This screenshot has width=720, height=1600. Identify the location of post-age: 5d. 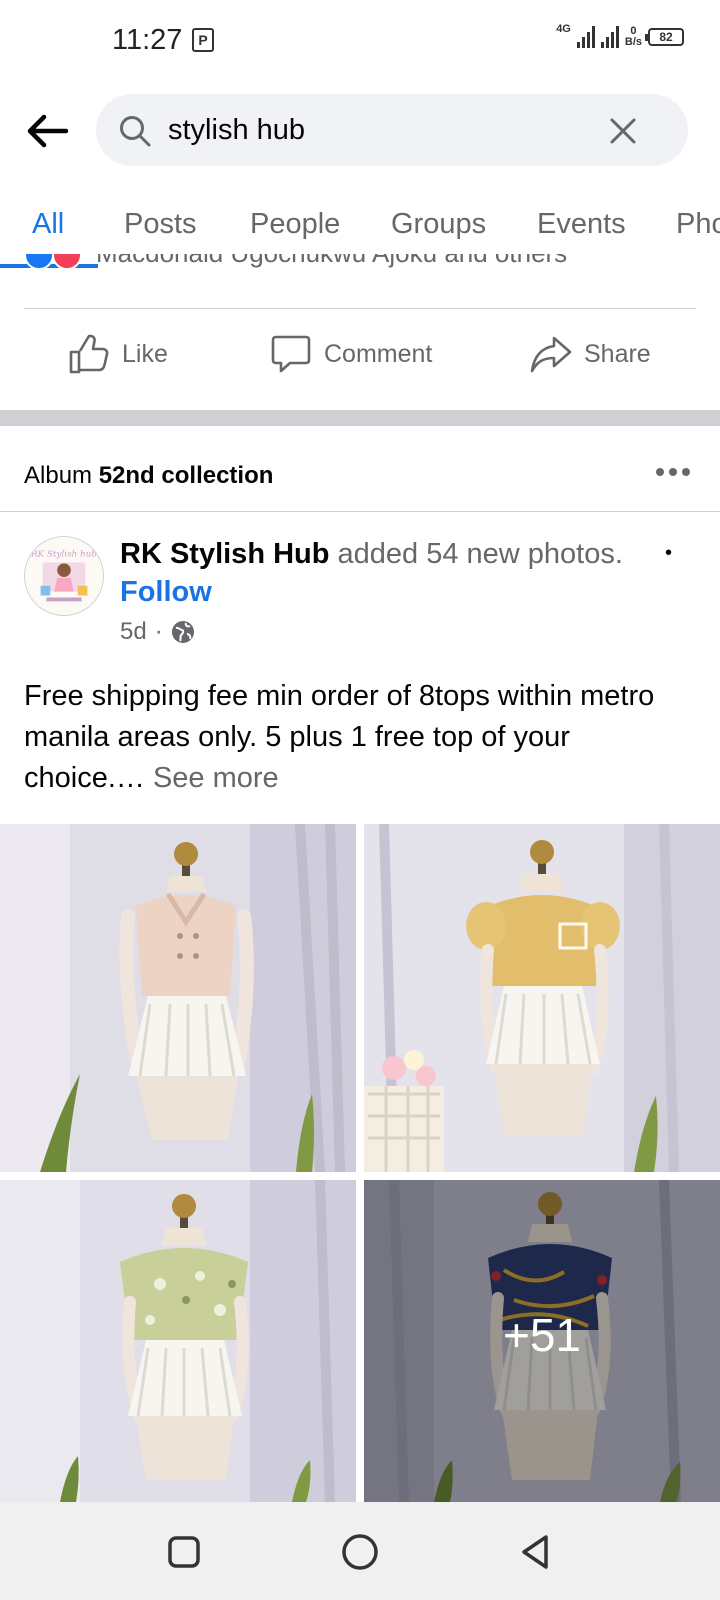
(133, 632).